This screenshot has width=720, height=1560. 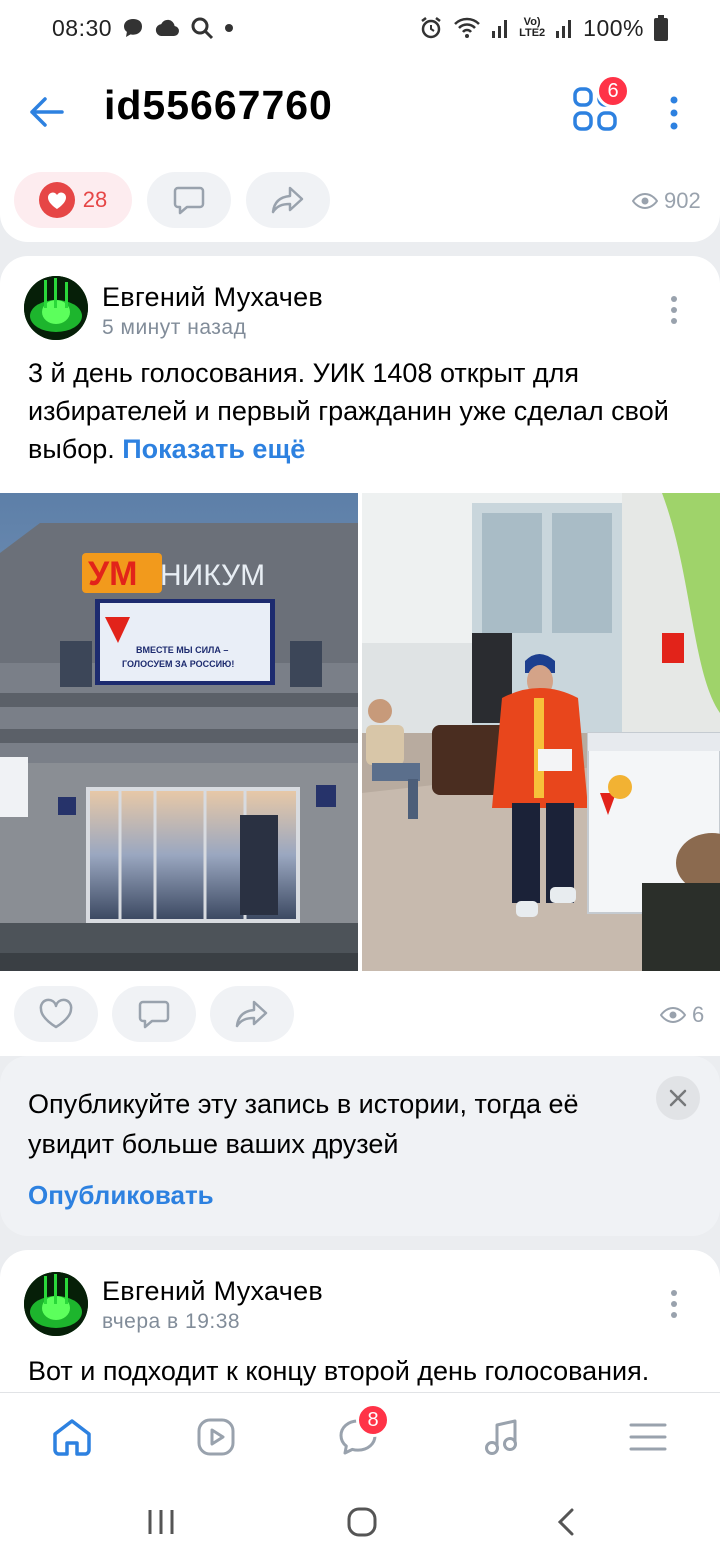 I want to click on dot-icon, so click(x=229, y=28).